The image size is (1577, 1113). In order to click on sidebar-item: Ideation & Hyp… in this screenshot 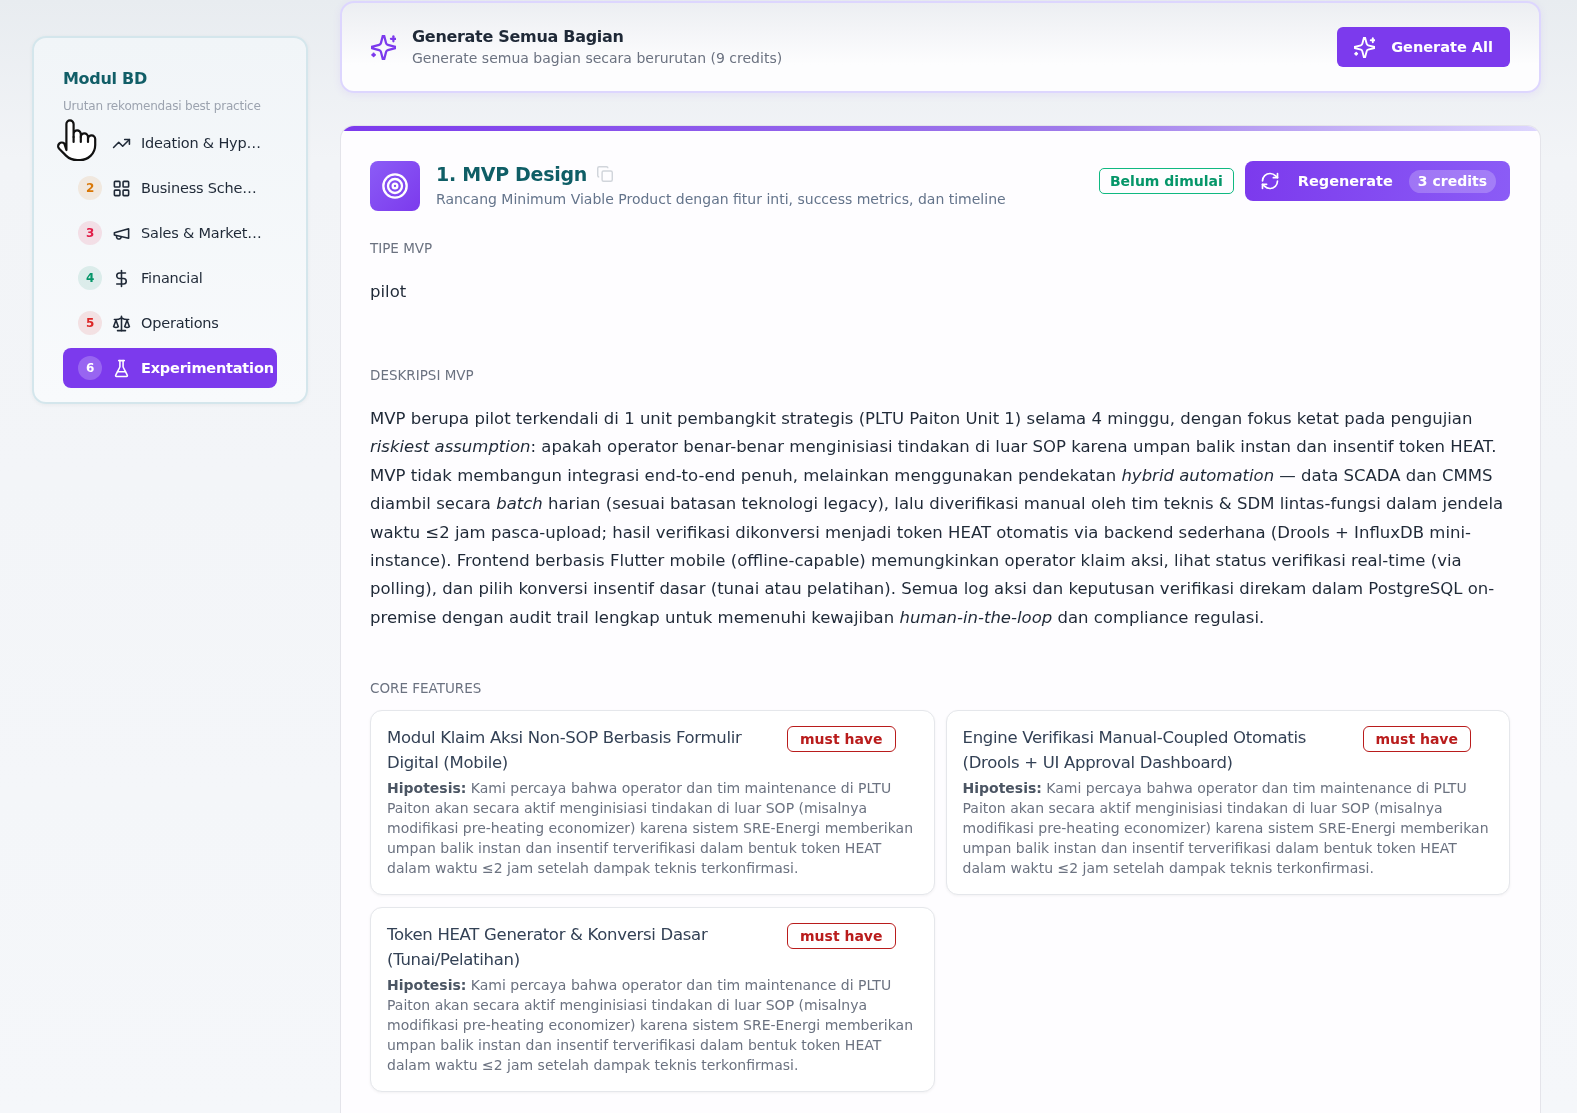, I will do `click(170, 143)`.